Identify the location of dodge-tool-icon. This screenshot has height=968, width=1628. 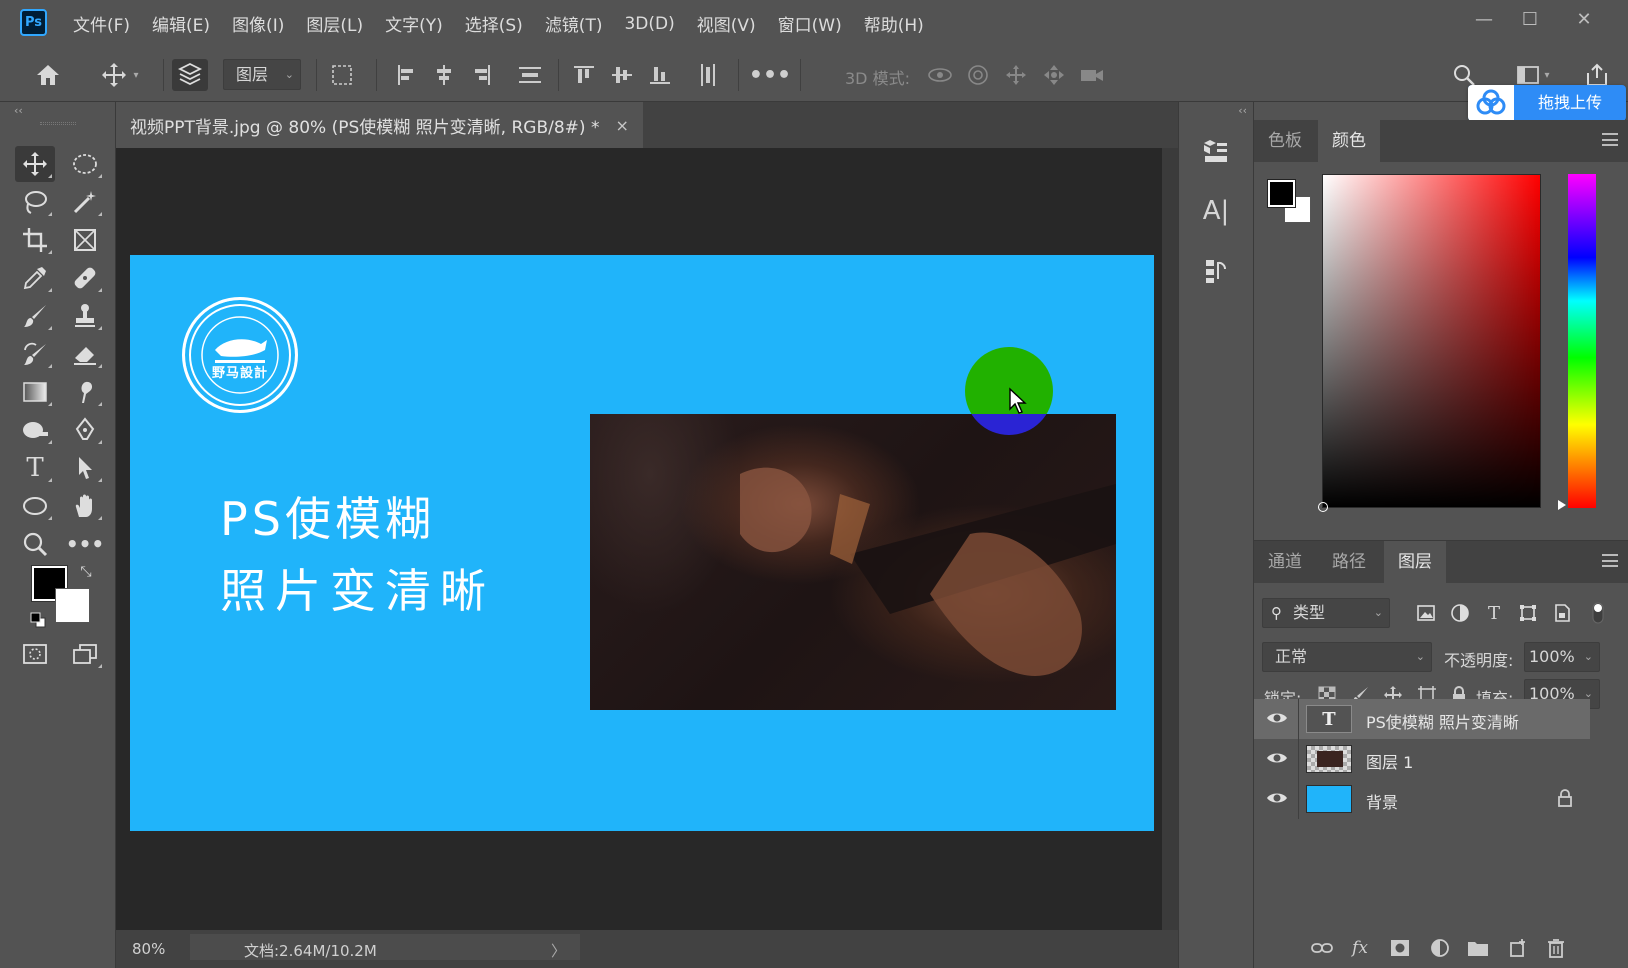
(35, 430).